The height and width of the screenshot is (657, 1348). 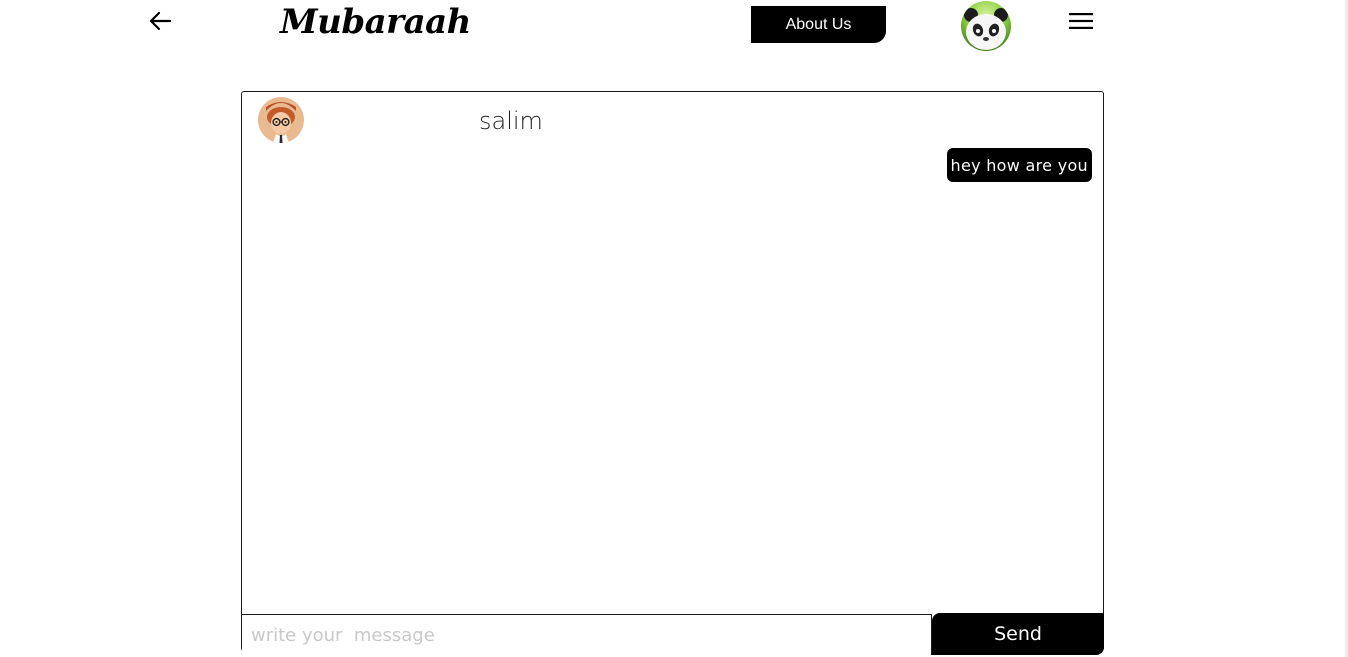 I want to click on menu-button, so click(x=1081, y=21).